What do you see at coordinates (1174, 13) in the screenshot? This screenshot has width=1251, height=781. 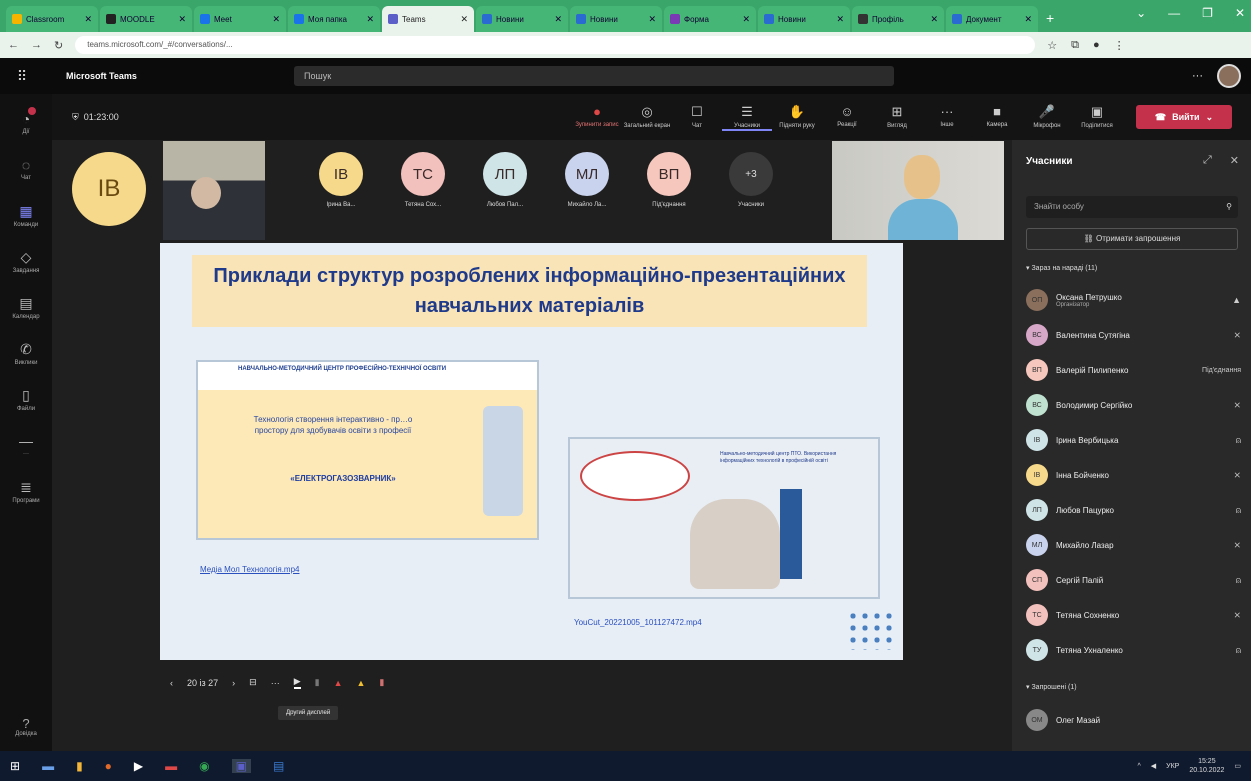 I see `window-control-icon: —` at bounding box center [1174, 13].